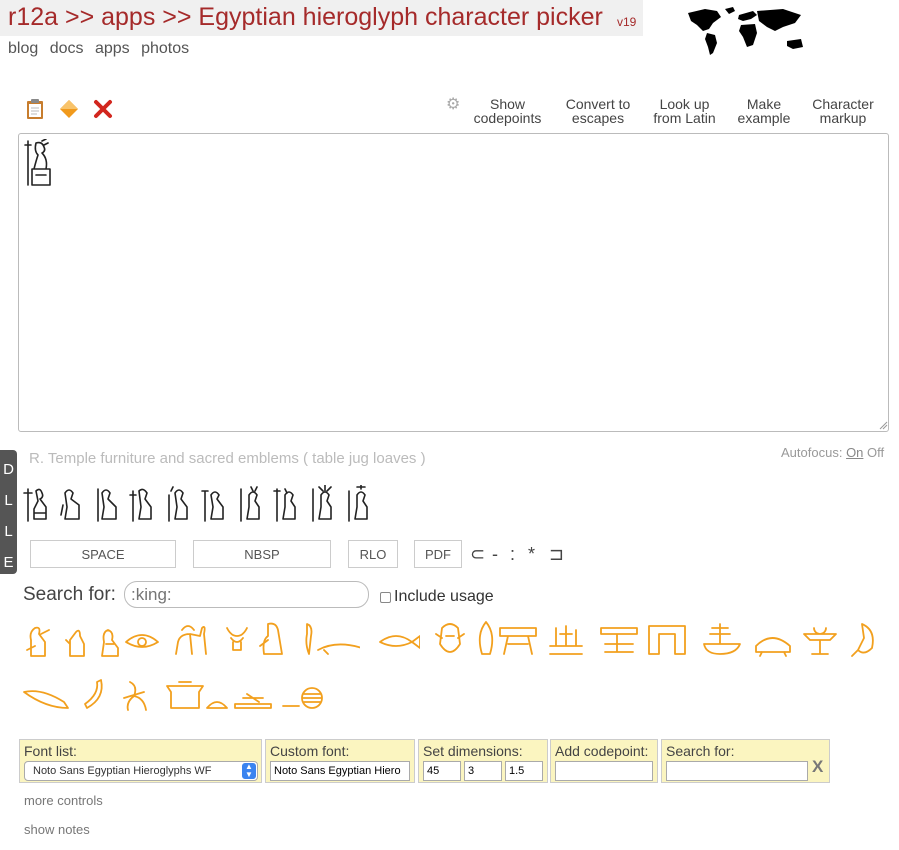  I want to click on show-codepoints-button: Show codepoints, so click(507, 111).